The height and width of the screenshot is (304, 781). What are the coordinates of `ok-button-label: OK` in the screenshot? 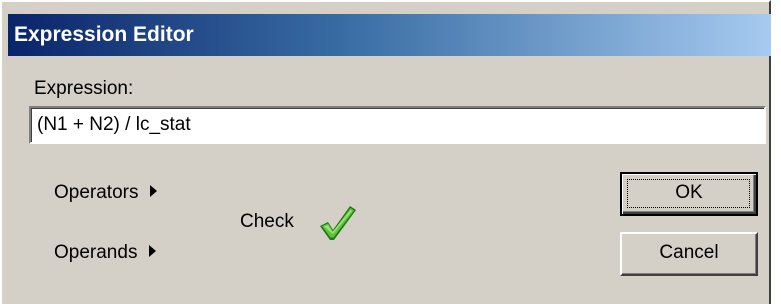 It's located at (689, 192).